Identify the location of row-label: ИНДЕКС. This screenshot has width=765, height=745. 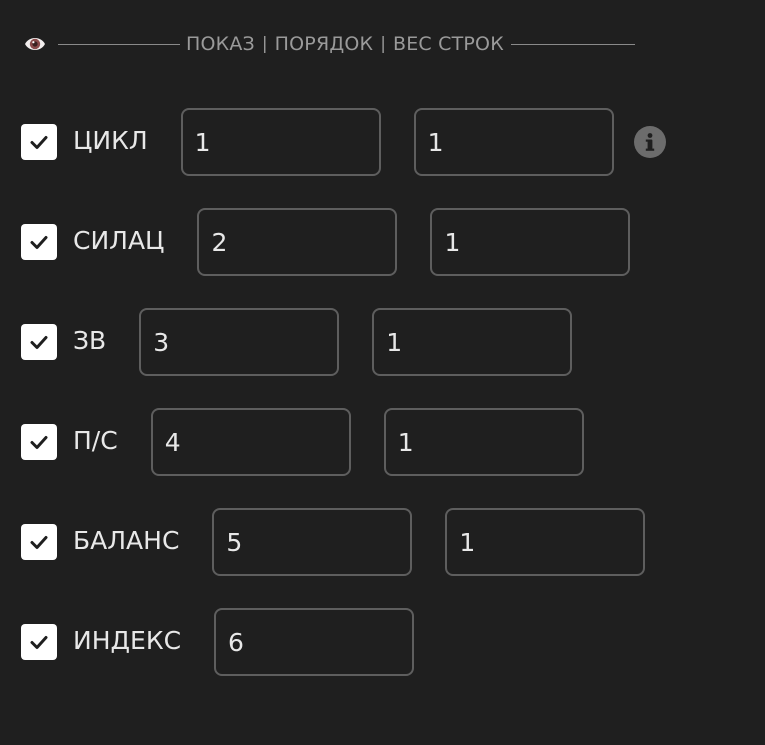
(127, 640).